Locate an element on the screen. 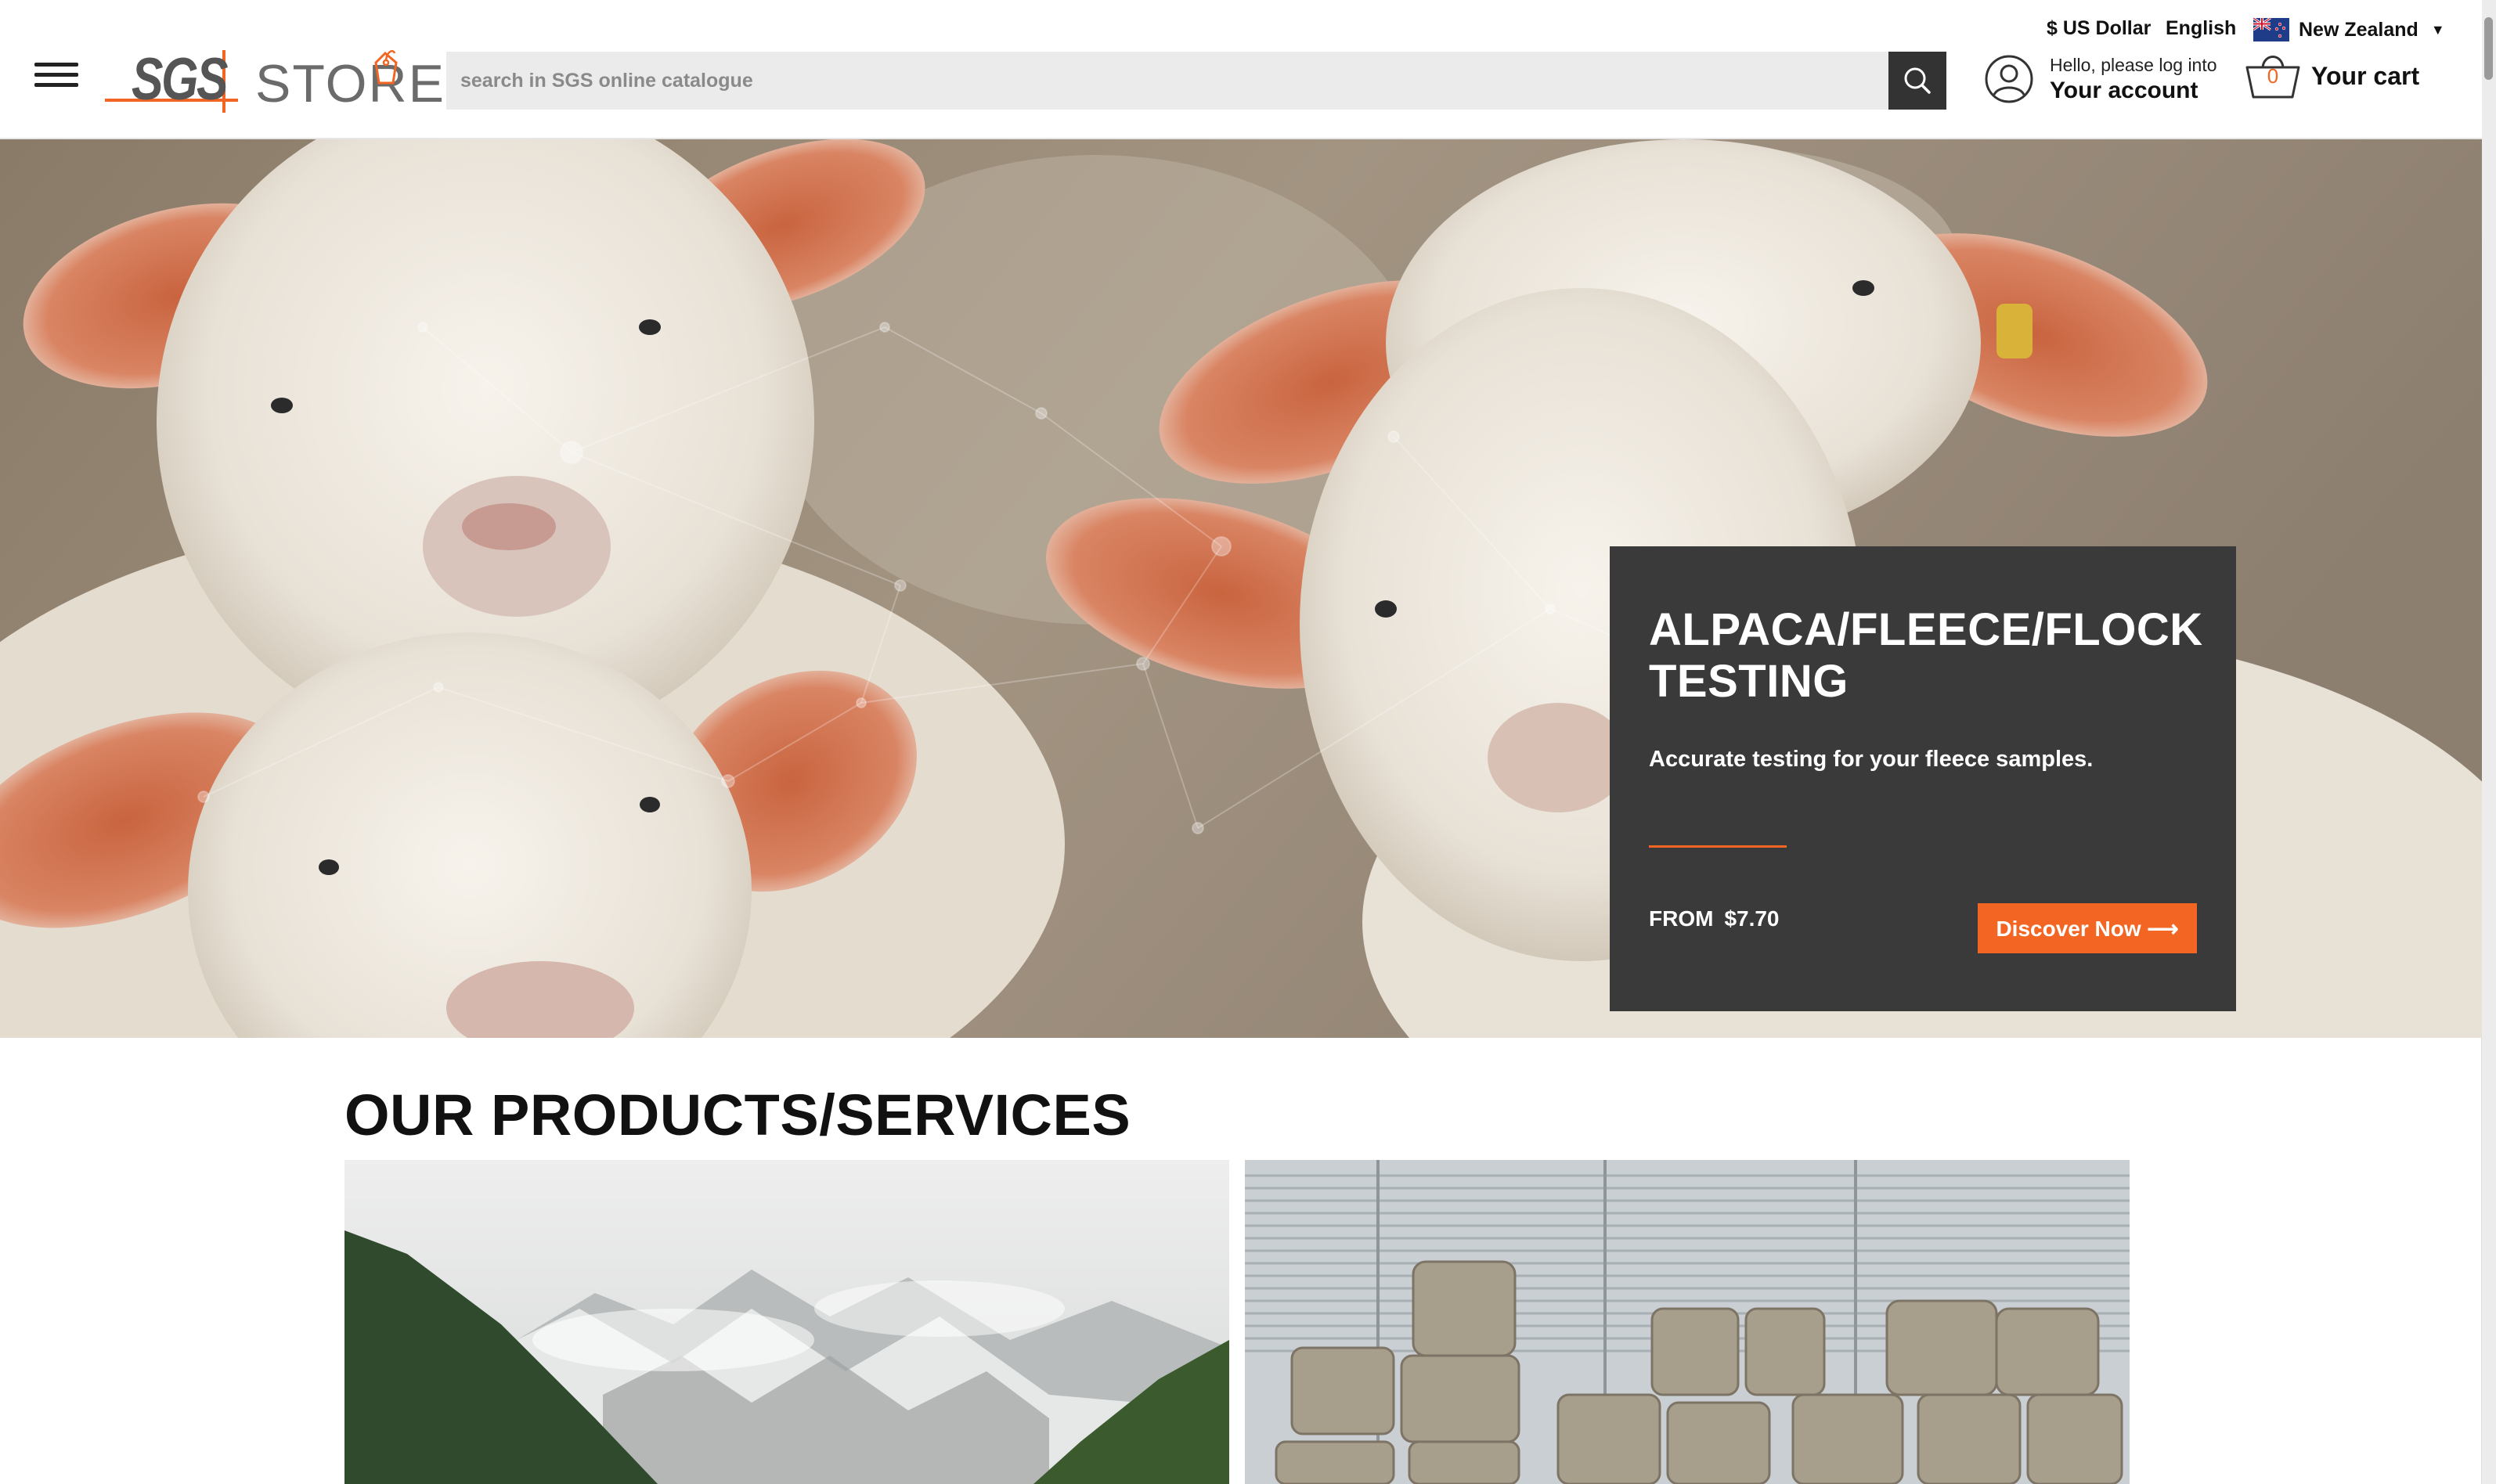 This screenshot has width=2496, height=1484. logo-store-text: STORE is located at coordinates (350, 83).